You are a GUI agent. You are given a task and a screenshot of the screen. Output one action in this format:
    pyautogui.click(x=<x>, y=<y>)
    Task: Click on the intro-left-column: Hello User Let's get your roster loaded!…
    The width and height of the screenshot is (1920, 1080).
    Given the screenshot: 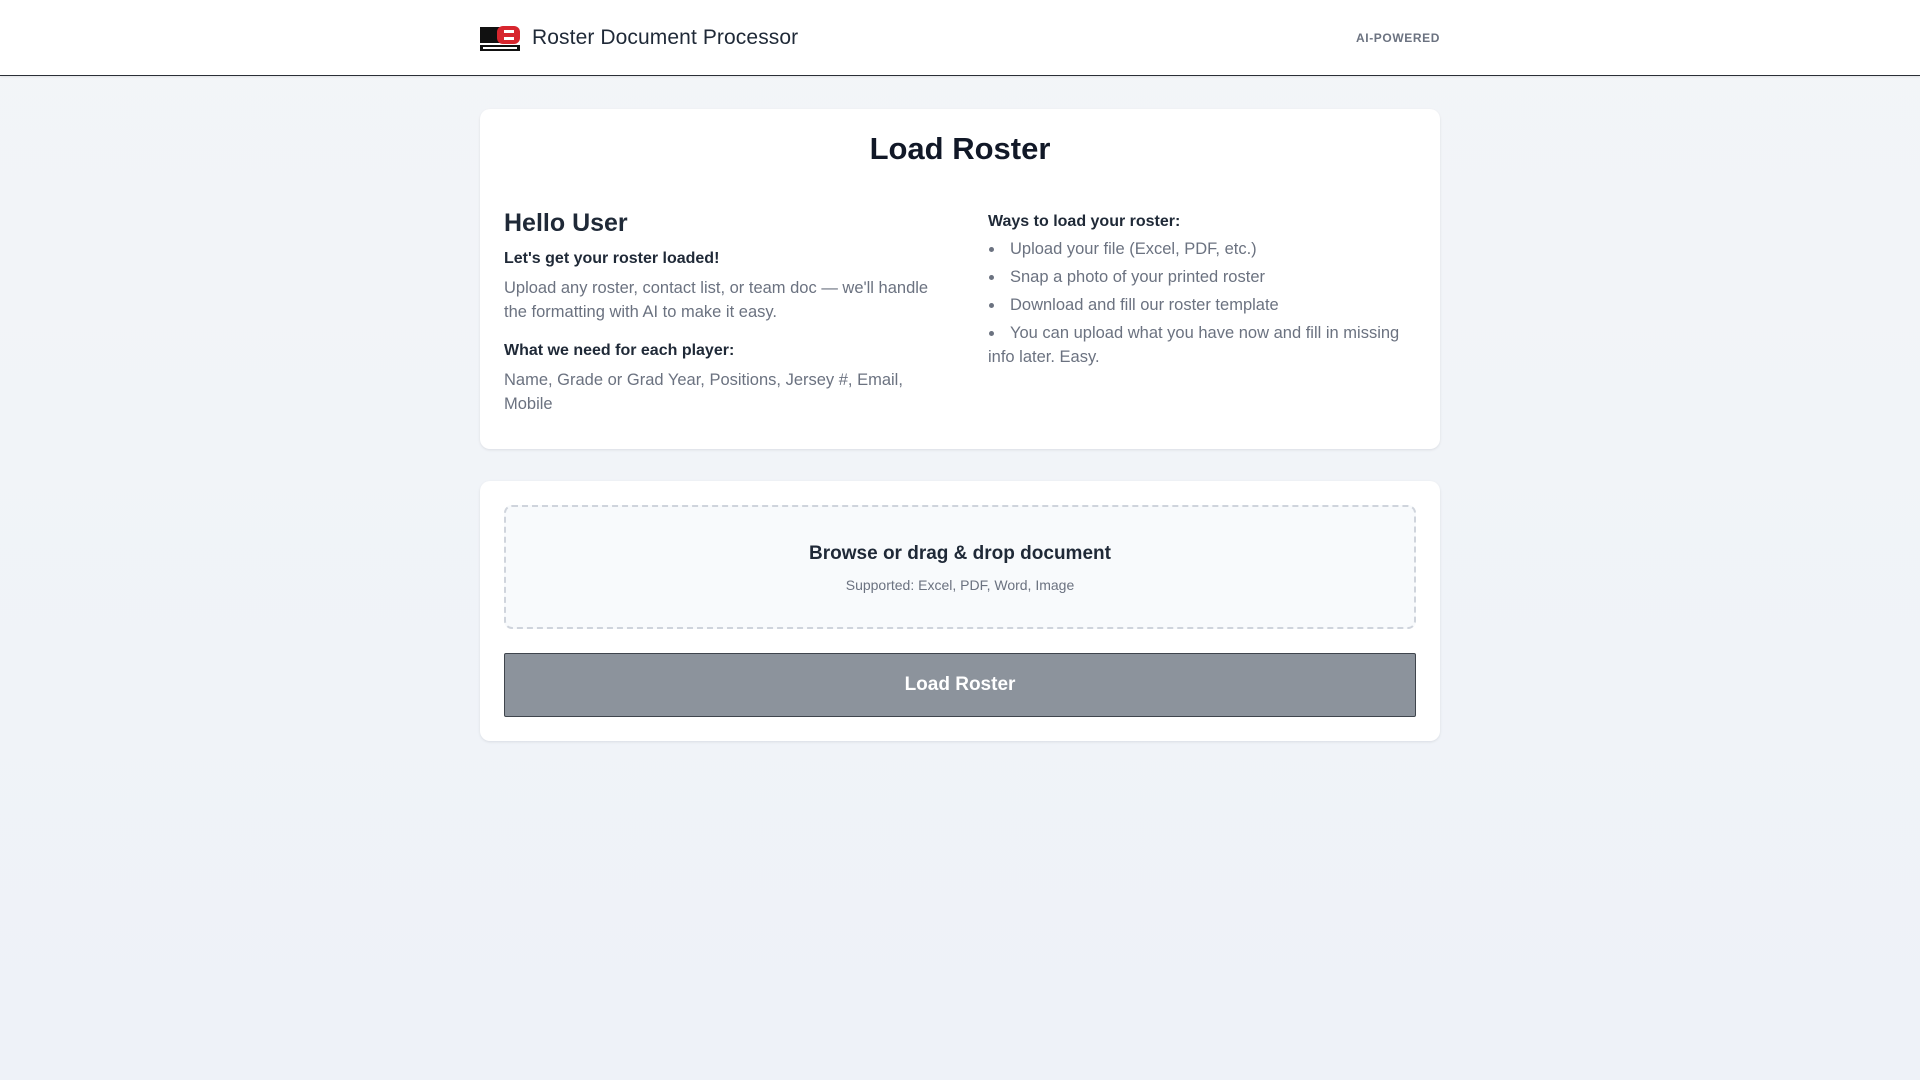 What is the action you would take?
    pyautogui.click(x=719, y=312)
    